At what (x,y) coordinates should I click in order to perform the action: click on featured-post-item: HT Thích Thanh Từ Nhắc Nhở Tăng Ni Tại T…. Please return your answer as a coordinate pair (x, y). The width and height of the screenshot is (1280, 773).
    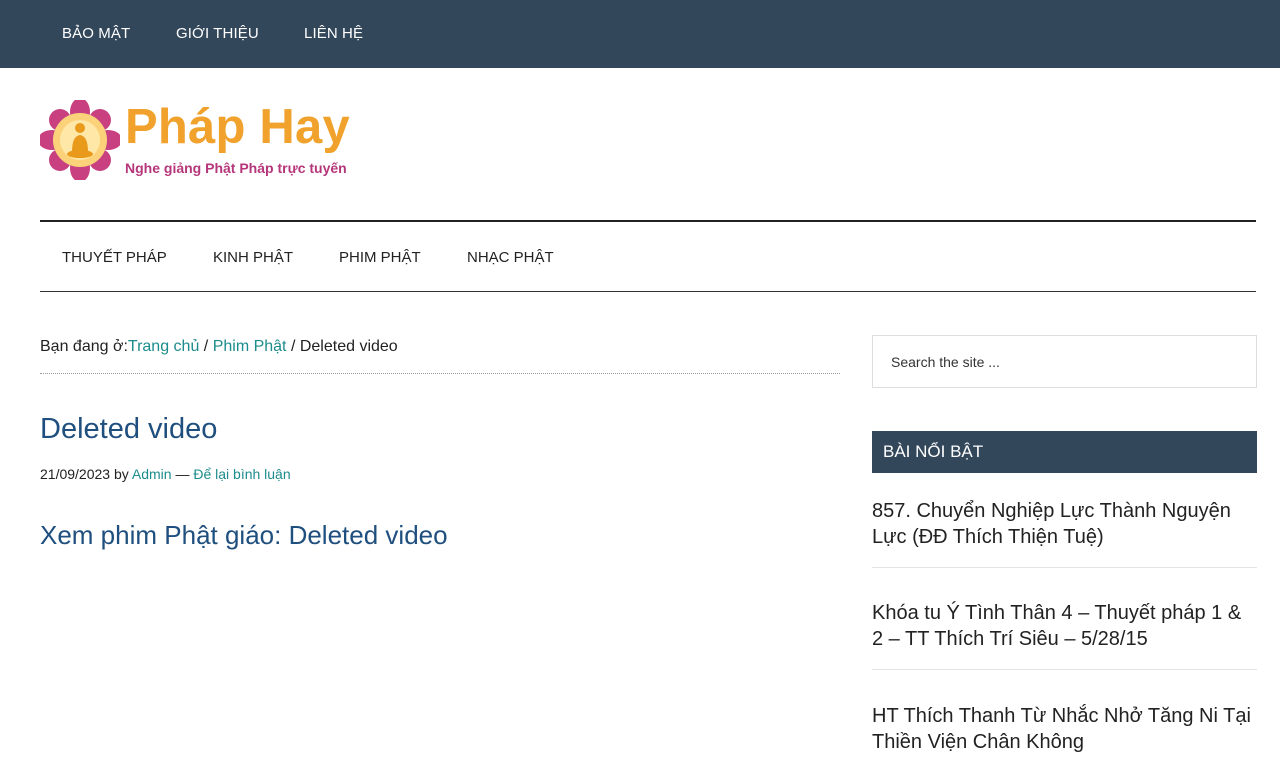
    Looking at the image, I should click on (1064, 738).